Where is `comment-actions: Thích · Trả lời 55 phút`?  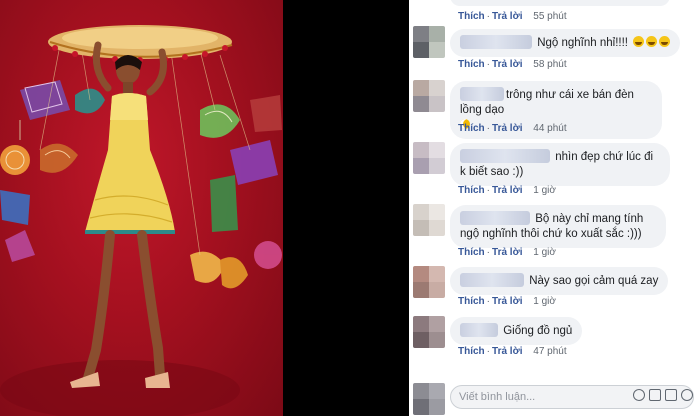 comment-actions: Thích · Trả lời 55 phút is located at coordinates (512, 16).